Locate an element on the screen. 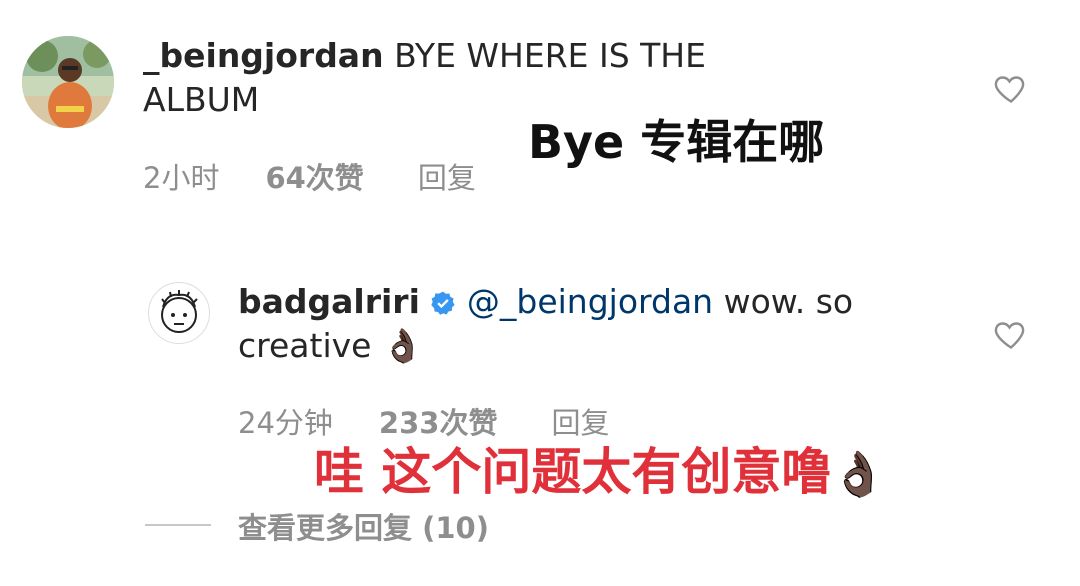 The height and width of the screenshot is (586, 1080). overlay-caption-2: 哇 这个问题太有创意噜👌🏿 is located at coordinates (600, 468).